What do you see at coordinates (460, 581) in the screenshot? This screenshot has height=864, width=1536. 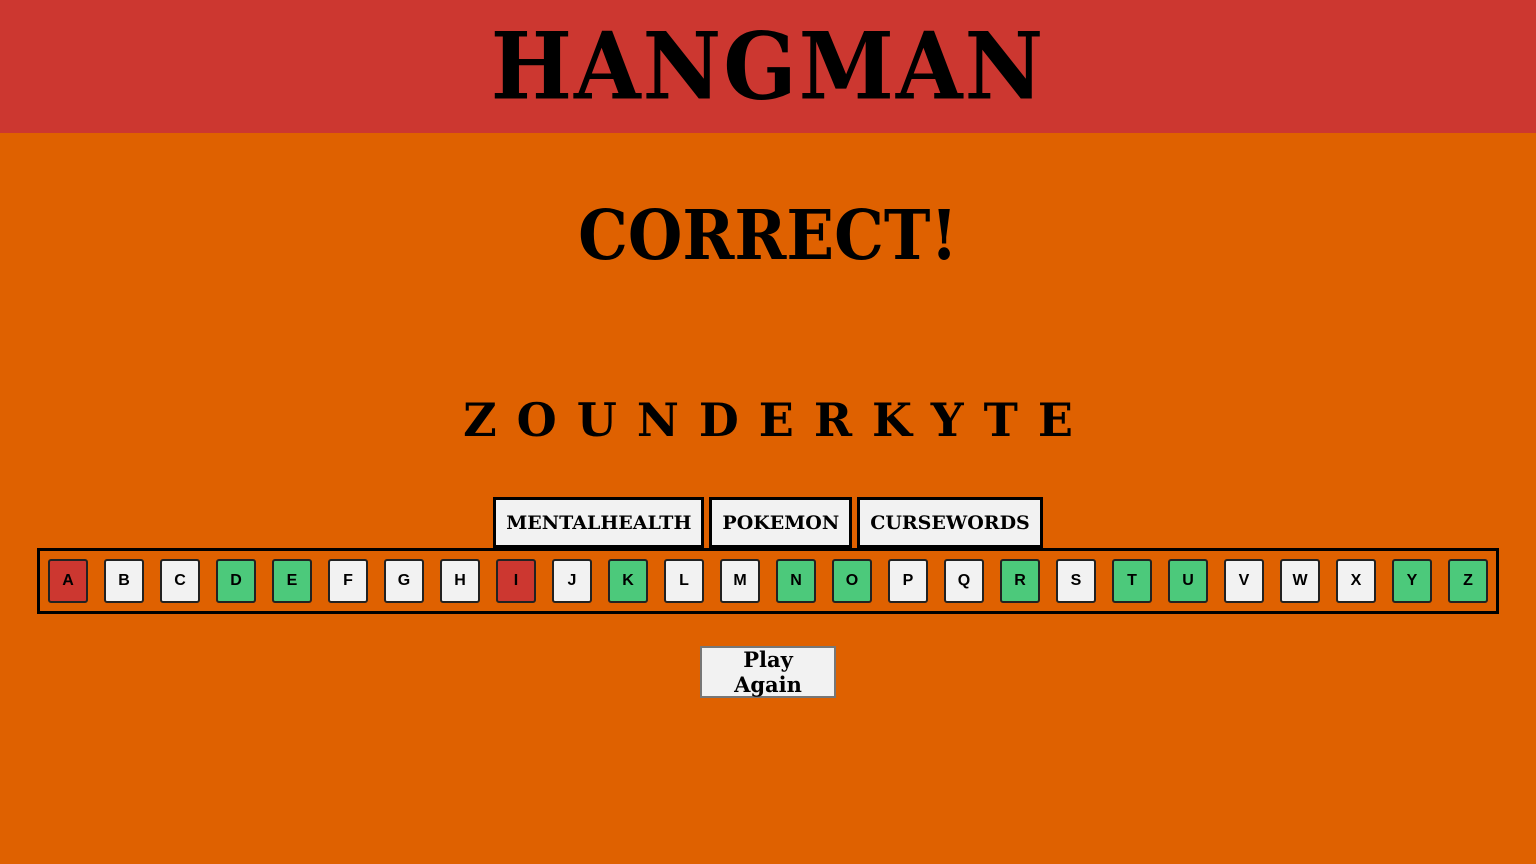 I see `letter-key-h: H` at bounding box center [460, 581].